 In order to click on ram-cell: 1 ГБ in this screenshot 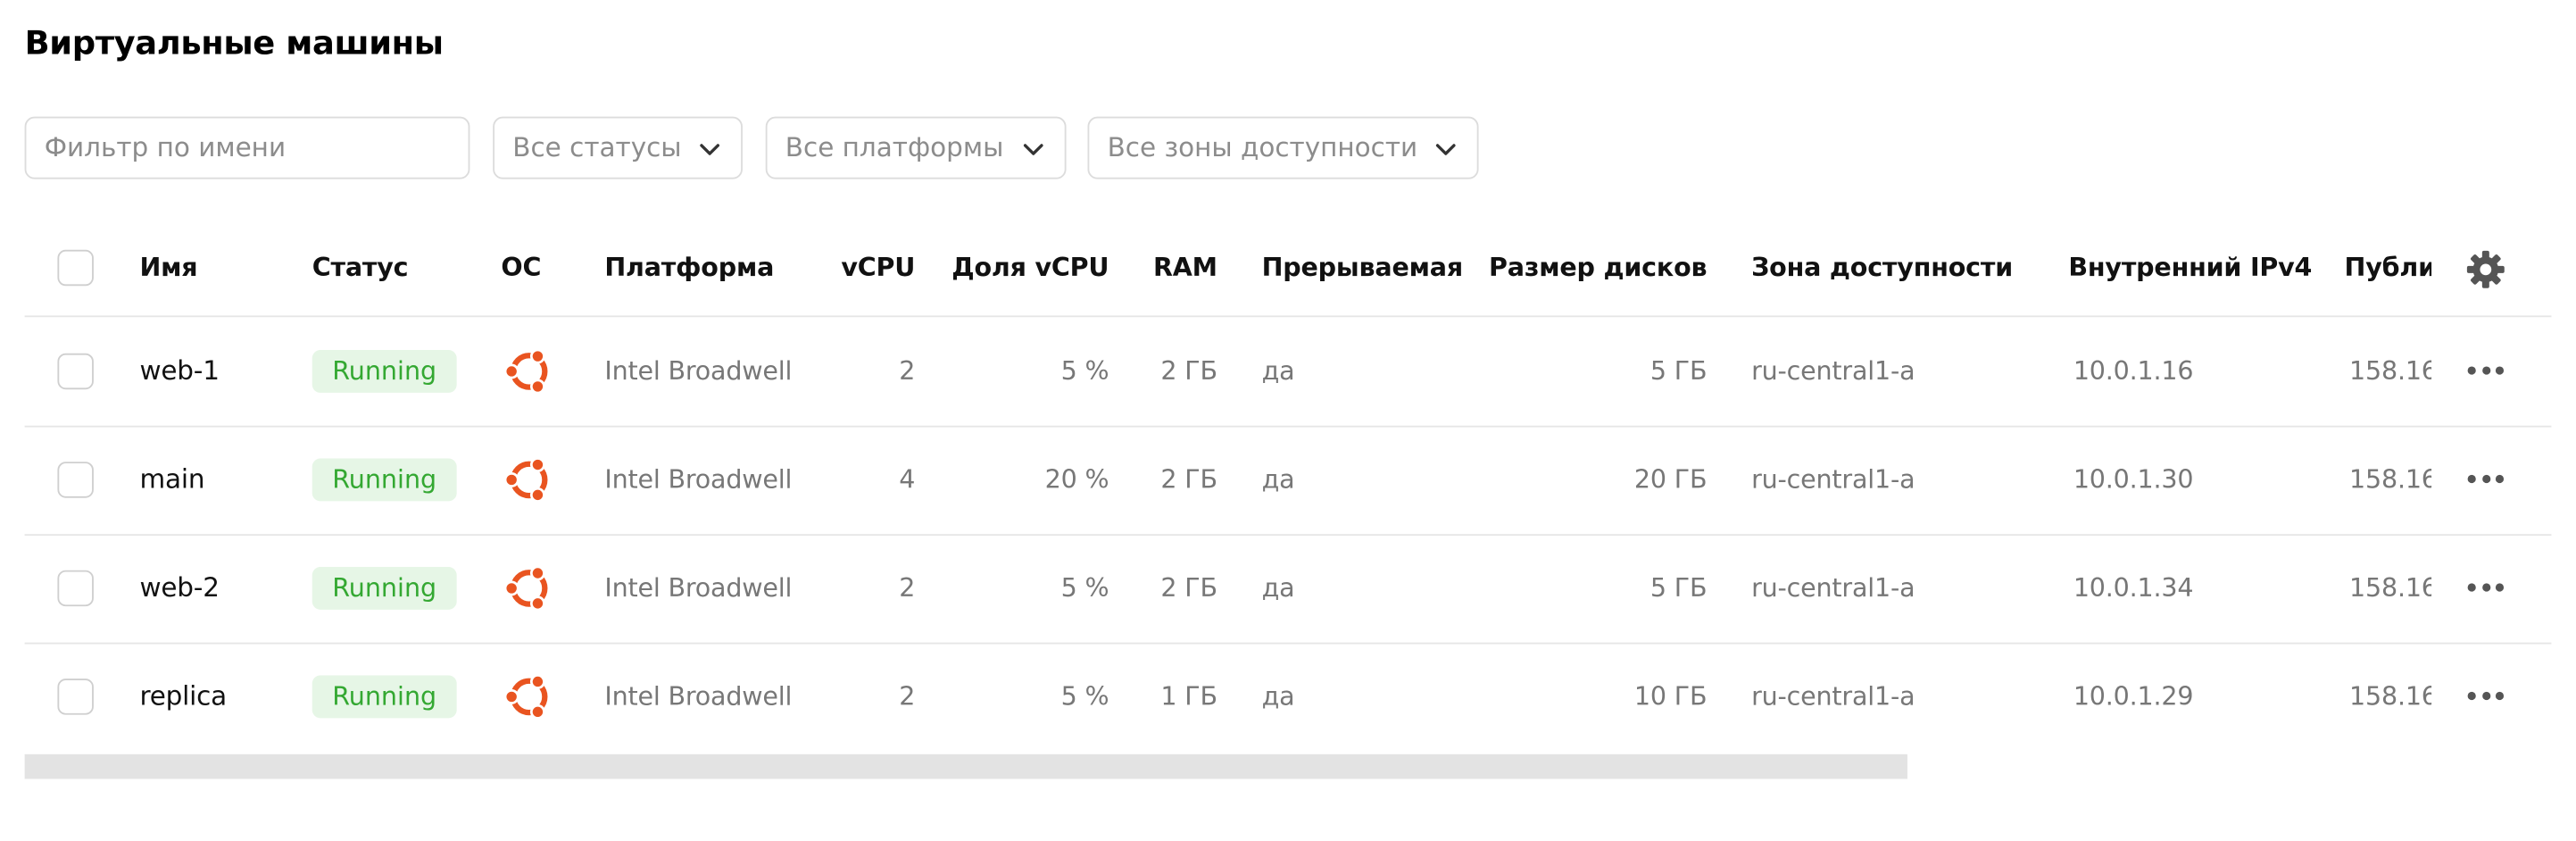, I will do `click(1189, 697)`.